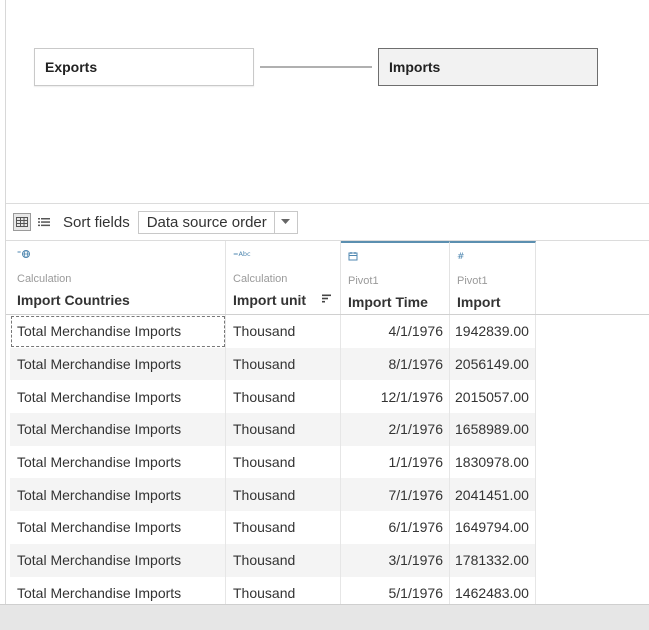 The height and width of the screenshot is (630, 649). Describe the element at coordinates (493, 364) in the screenshot. I see `cell-import: 2056149.00` at that location.